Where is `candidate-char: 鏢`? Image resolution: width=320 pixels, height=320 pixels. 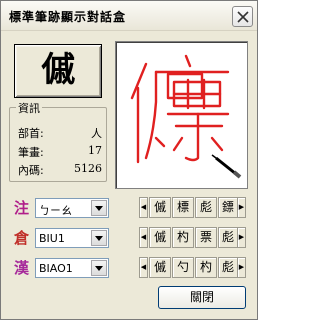 candidate-char: 鏢 is located at coordinates (228, 207).